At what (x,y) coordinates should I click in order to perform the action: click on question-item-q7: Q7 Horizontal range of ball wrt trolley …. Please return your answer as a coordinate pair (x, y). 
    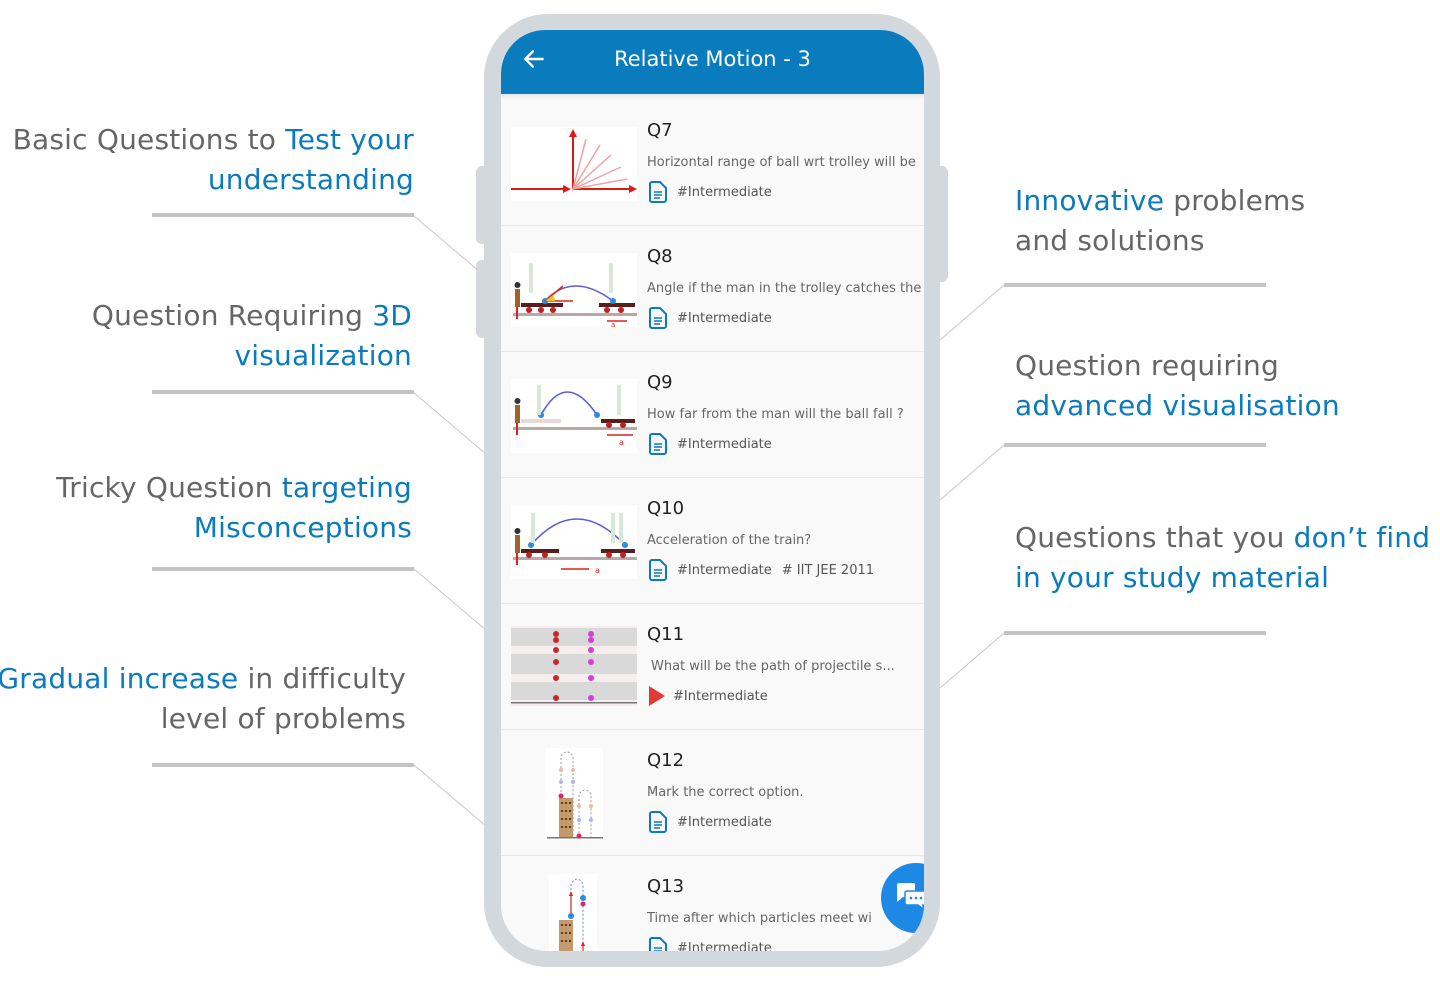
    Looking at the image, I should click on (712, 163).